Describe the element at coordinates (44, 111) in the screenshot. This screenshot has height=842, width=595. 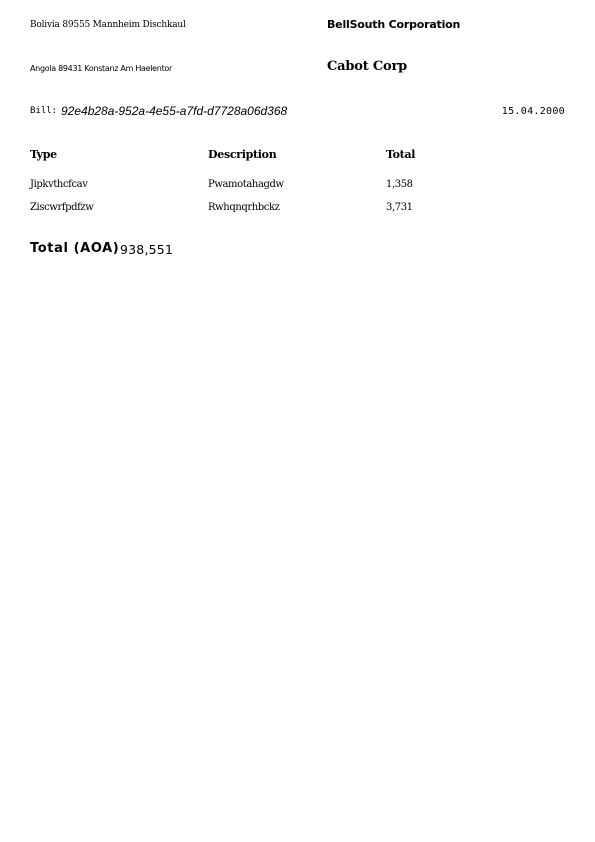
I see `bill-label: Bill:` at that location.